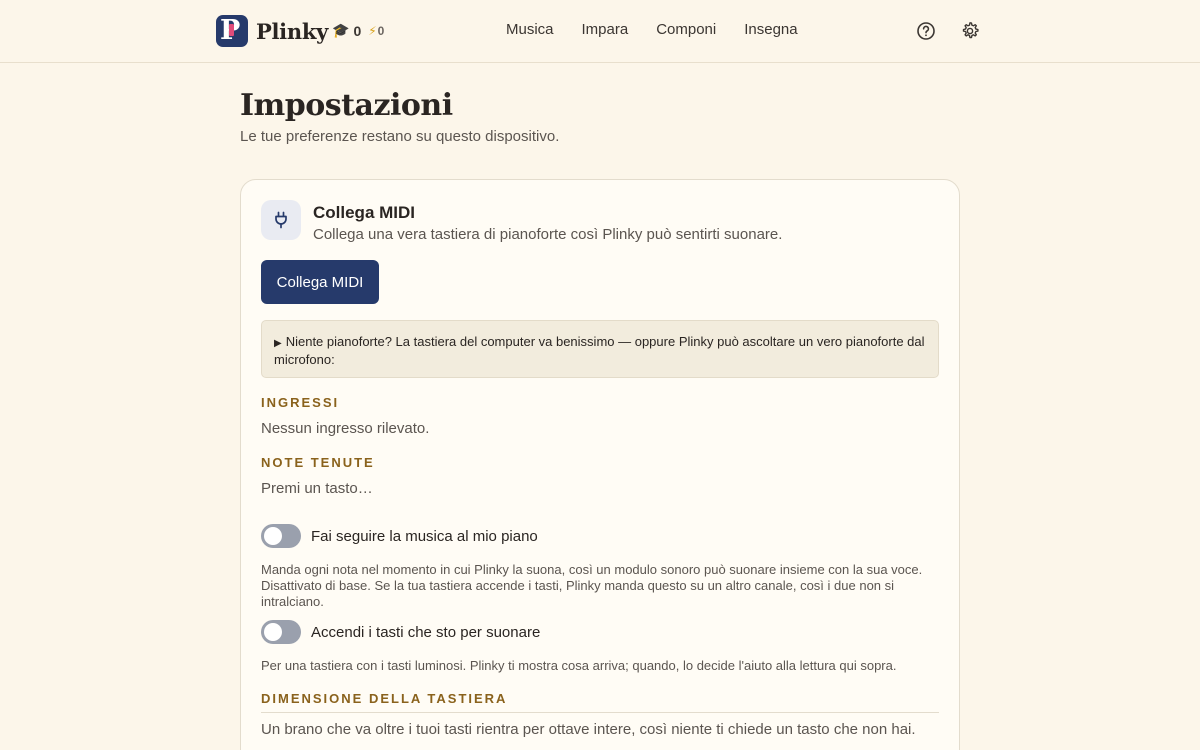 The width and height of the screenshot is (1200, 750). I want to click on section-divider, so click(600, 712).